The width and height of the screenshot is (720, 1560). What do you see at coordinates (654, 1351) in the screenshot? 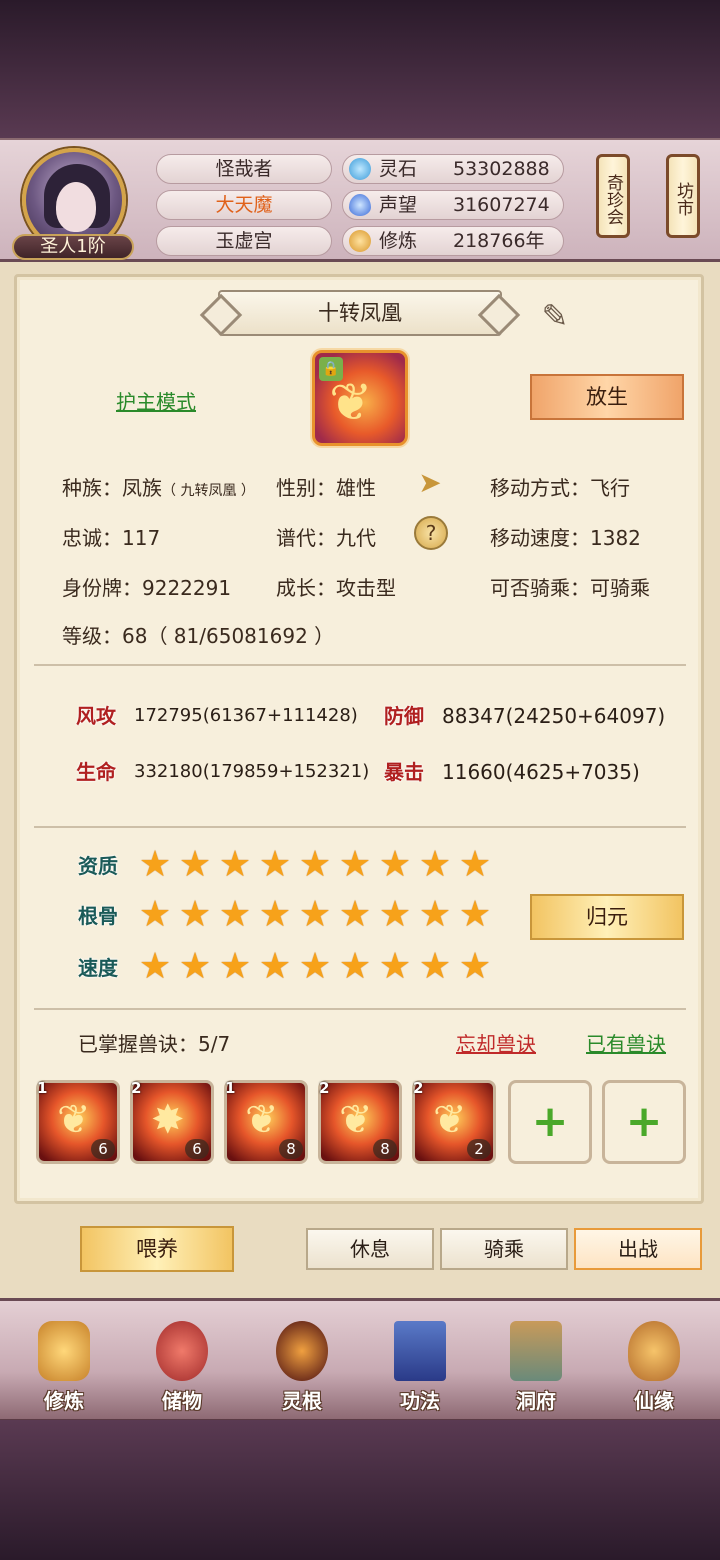
I see `gourd-icon` at bounding box center [654, 1351].